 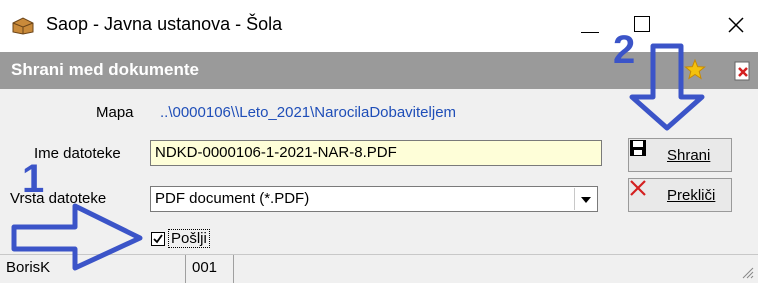 What do you see at coordinates (115, 112) in the screenshot?
I see `folder-label: Mapa` at bounding box center [115, 112].